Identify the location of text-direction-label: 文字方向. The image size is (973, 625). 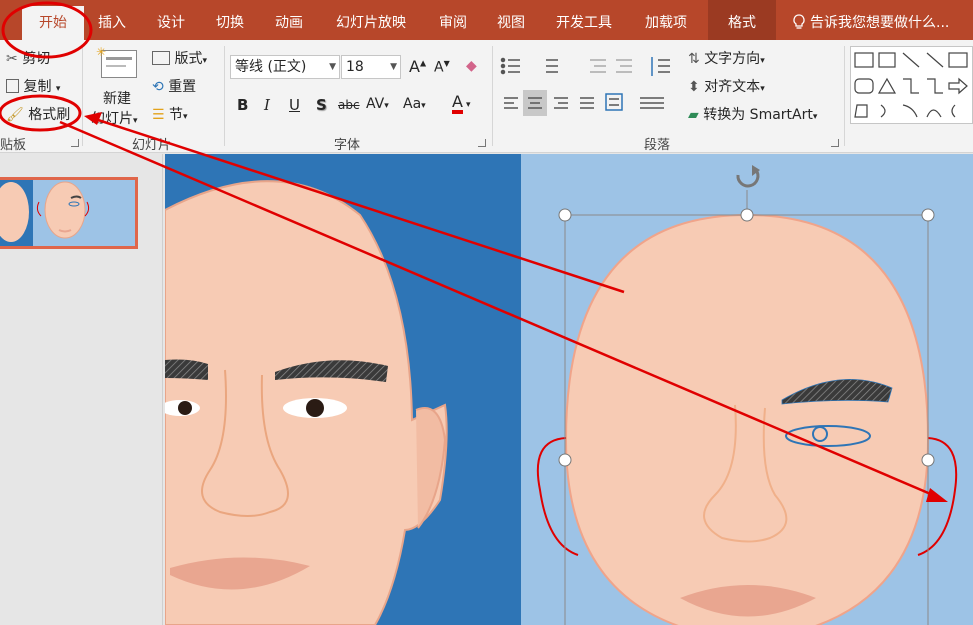
(732, 59).